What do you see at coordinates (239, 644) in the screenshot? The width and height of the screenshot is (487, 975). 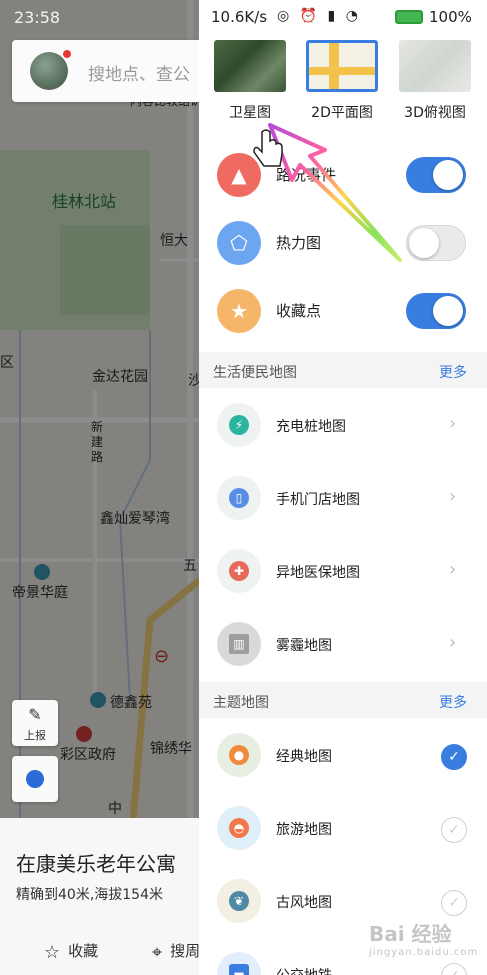 I see `haze-city-icon: ▥` at bounding box center [239, 644].